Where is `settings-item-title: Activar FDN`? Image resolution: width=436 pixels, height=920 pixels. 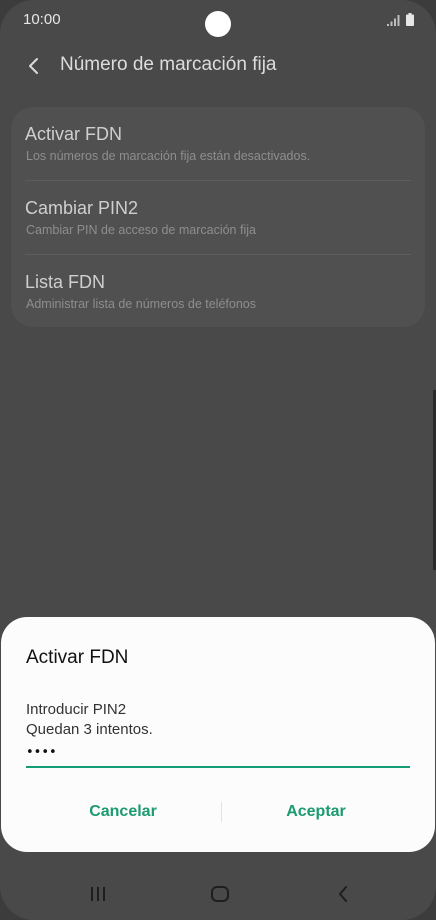
settings-item-title: Activar FDN is located at coordinates (74, 134).